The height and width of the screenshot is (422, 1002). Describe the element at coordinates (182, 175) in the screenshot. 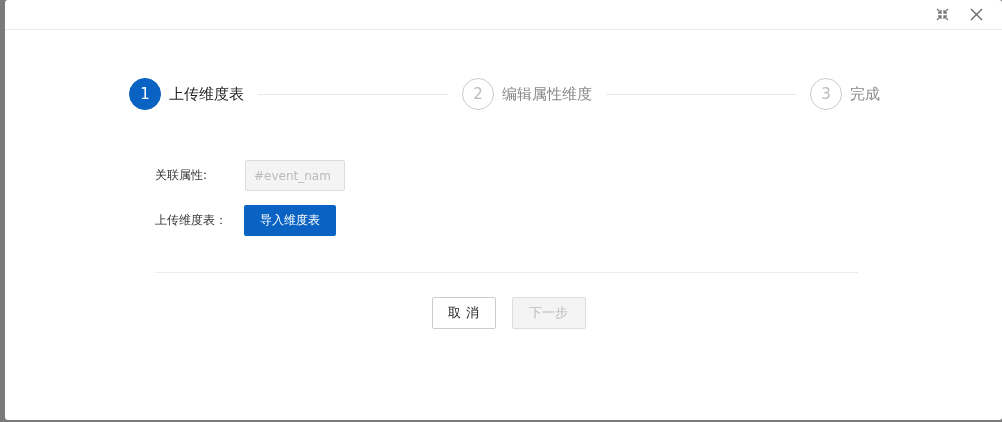

I see `field-label: 关联属性:` at that location.